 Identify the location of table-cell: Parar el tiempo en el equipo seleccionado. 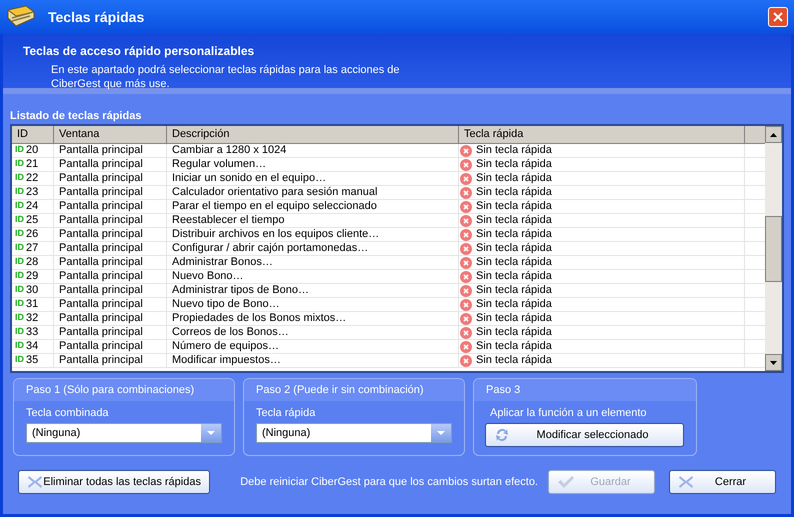
(274, 206).